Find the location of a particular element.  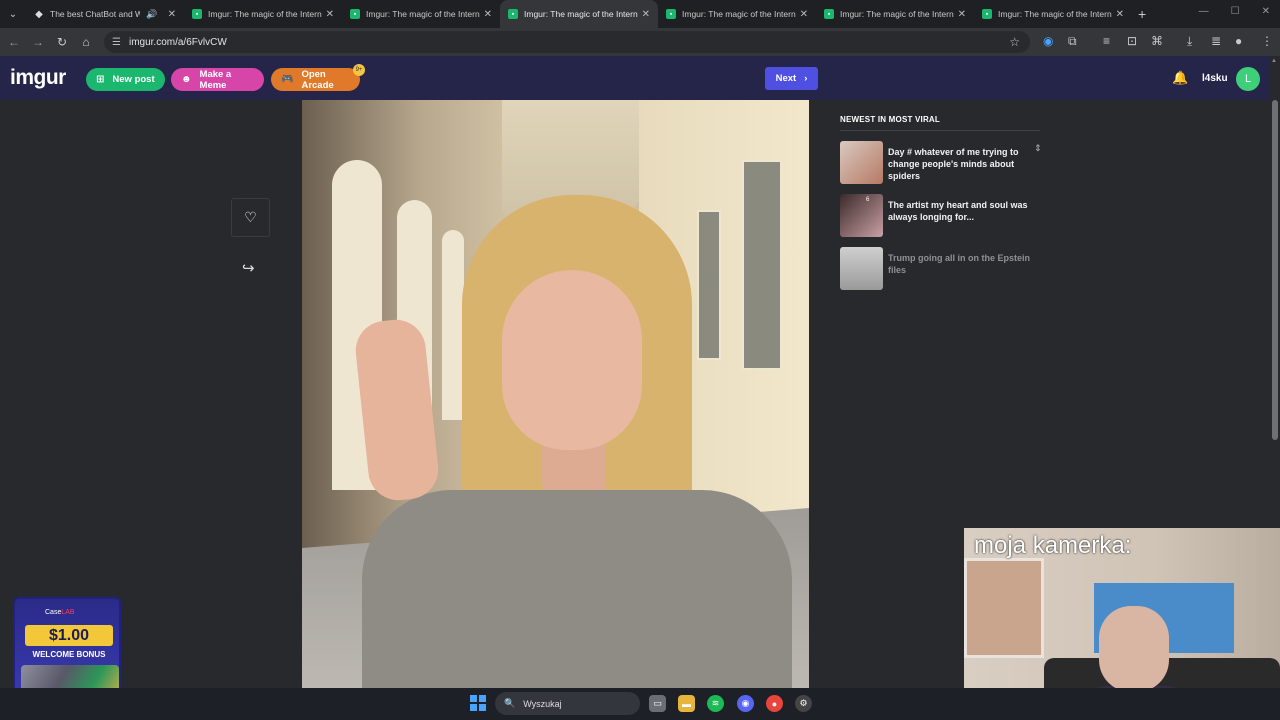

browser-toolbar: ← → ↻ ⌂ ☰ imgur.com/a/6FvlvCW ☆ is located at coordinates (640, 42).